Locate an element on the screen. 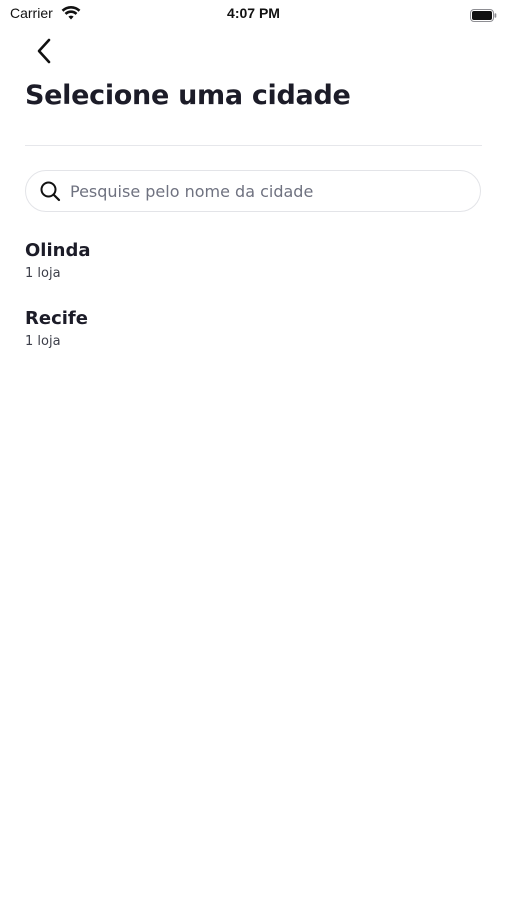 This screenshot has height=900, width=507. search-box is located at coordinates (253, 191).